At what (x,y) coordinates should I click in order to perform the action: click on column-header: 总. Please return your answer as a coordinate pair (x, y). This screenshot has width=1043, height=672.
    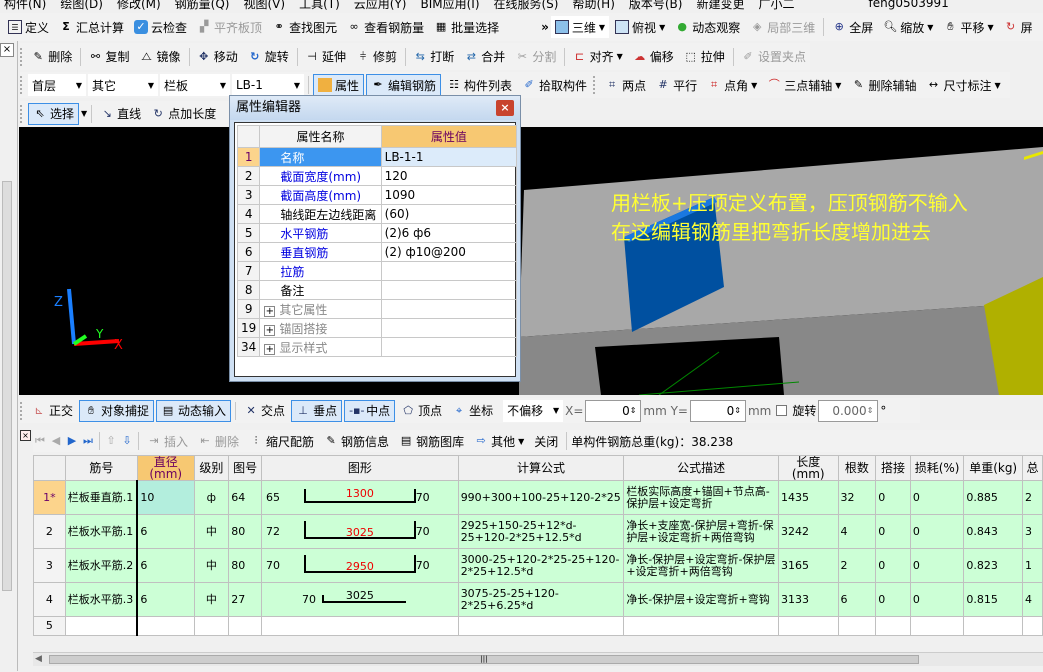
    Looking at the image, I should click on (1032, 468).